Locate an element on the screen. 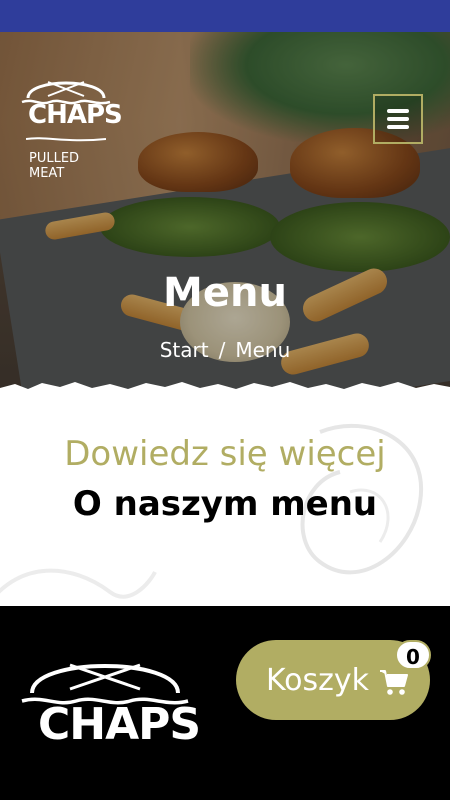 This screenshot has height=800, width=450. menu-toggle-button is located at coordinates (398, 119).